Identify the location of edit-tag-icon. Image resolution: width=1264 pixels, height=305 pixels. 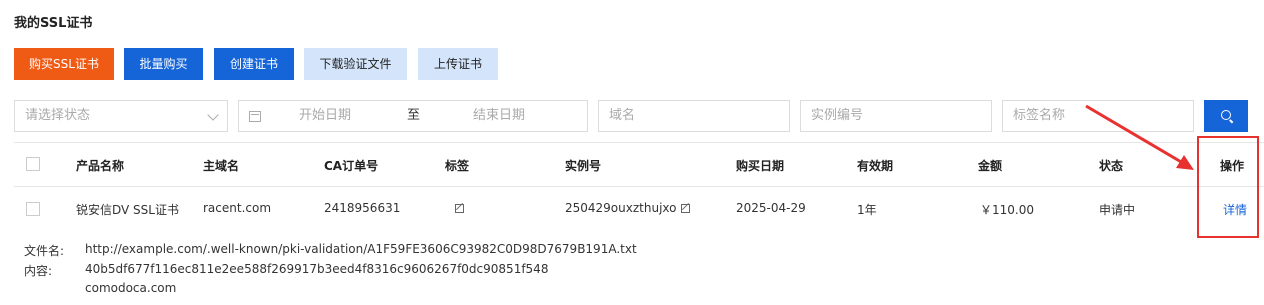
(459, 209).